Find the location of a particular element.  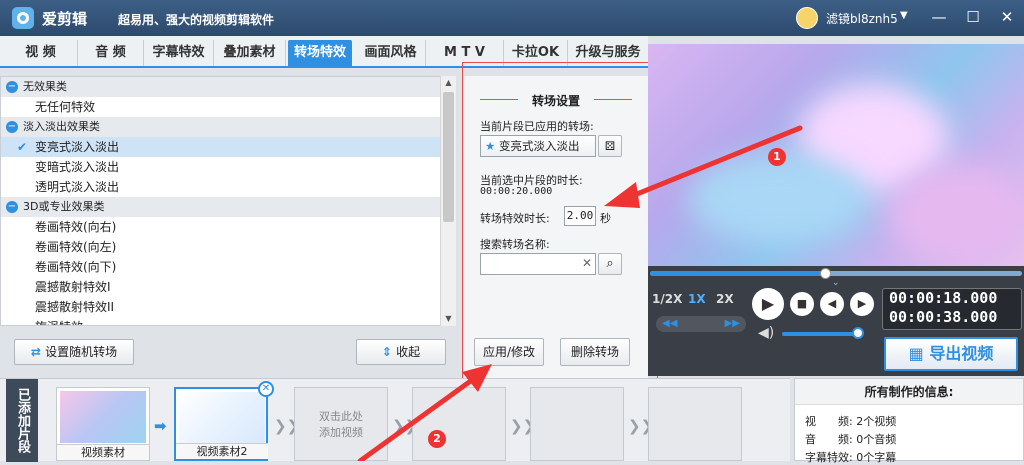

tab-picture-style: 画面风格 is located at coordinates (391, 53).